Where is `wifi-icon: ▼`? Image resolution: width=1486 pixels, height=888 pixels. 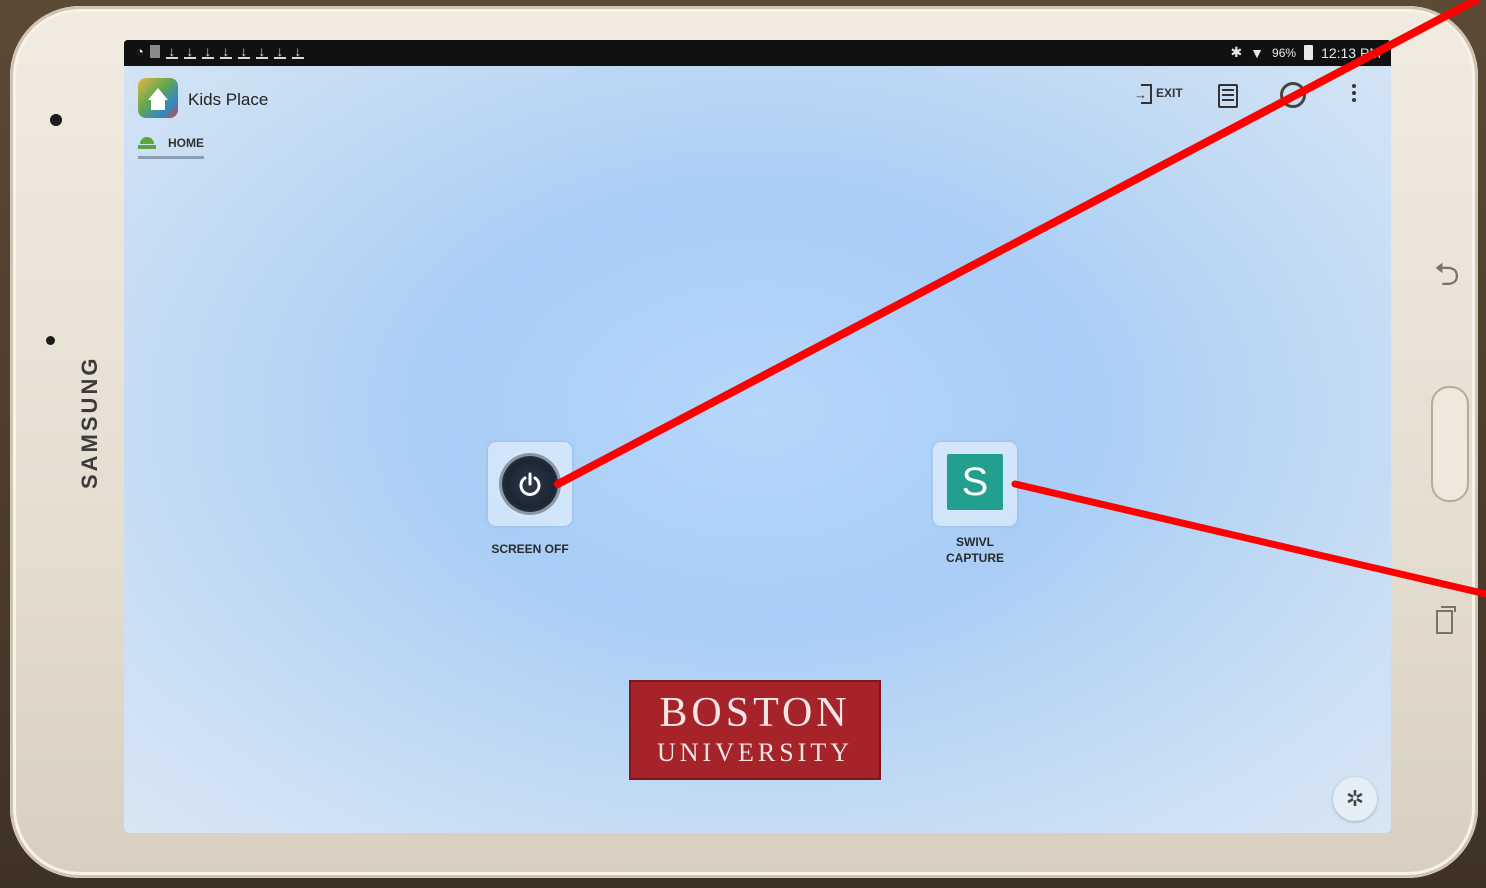
wifi-icon: ▼ is located at coordinates (1257, 52).